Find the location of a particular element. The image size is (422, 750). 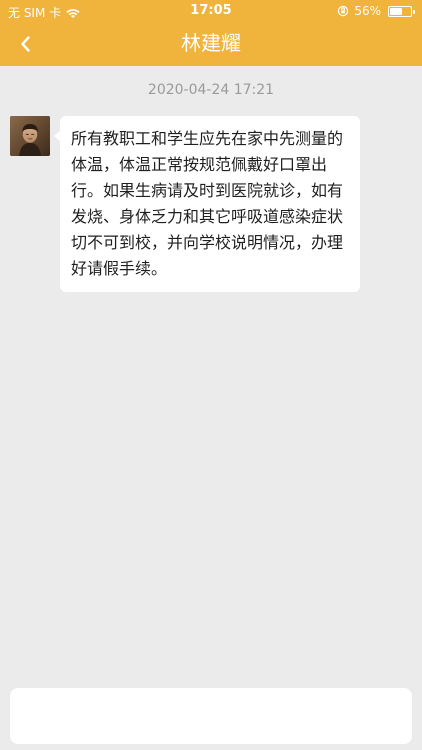

top-bar: 无 SIM 卡 17:05 56% 林建耀 is located at coordinates (211, 33).